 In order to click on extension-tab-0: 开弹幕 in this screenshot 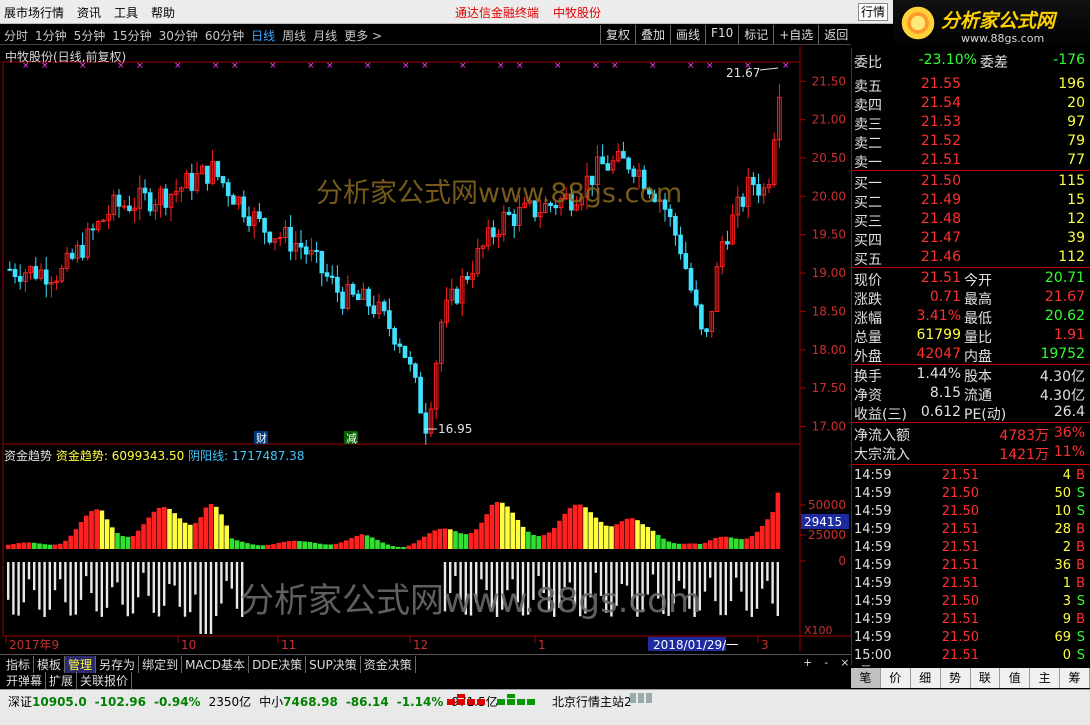, I will do `click(25, 680)`.